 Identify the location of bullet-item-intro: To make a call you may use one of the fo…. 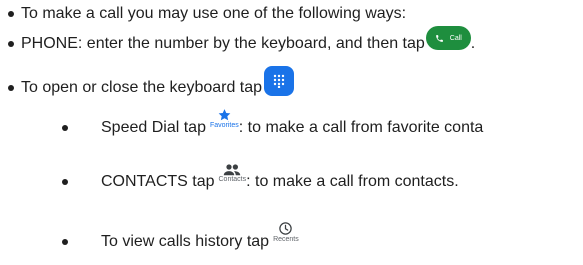
(203, 14).